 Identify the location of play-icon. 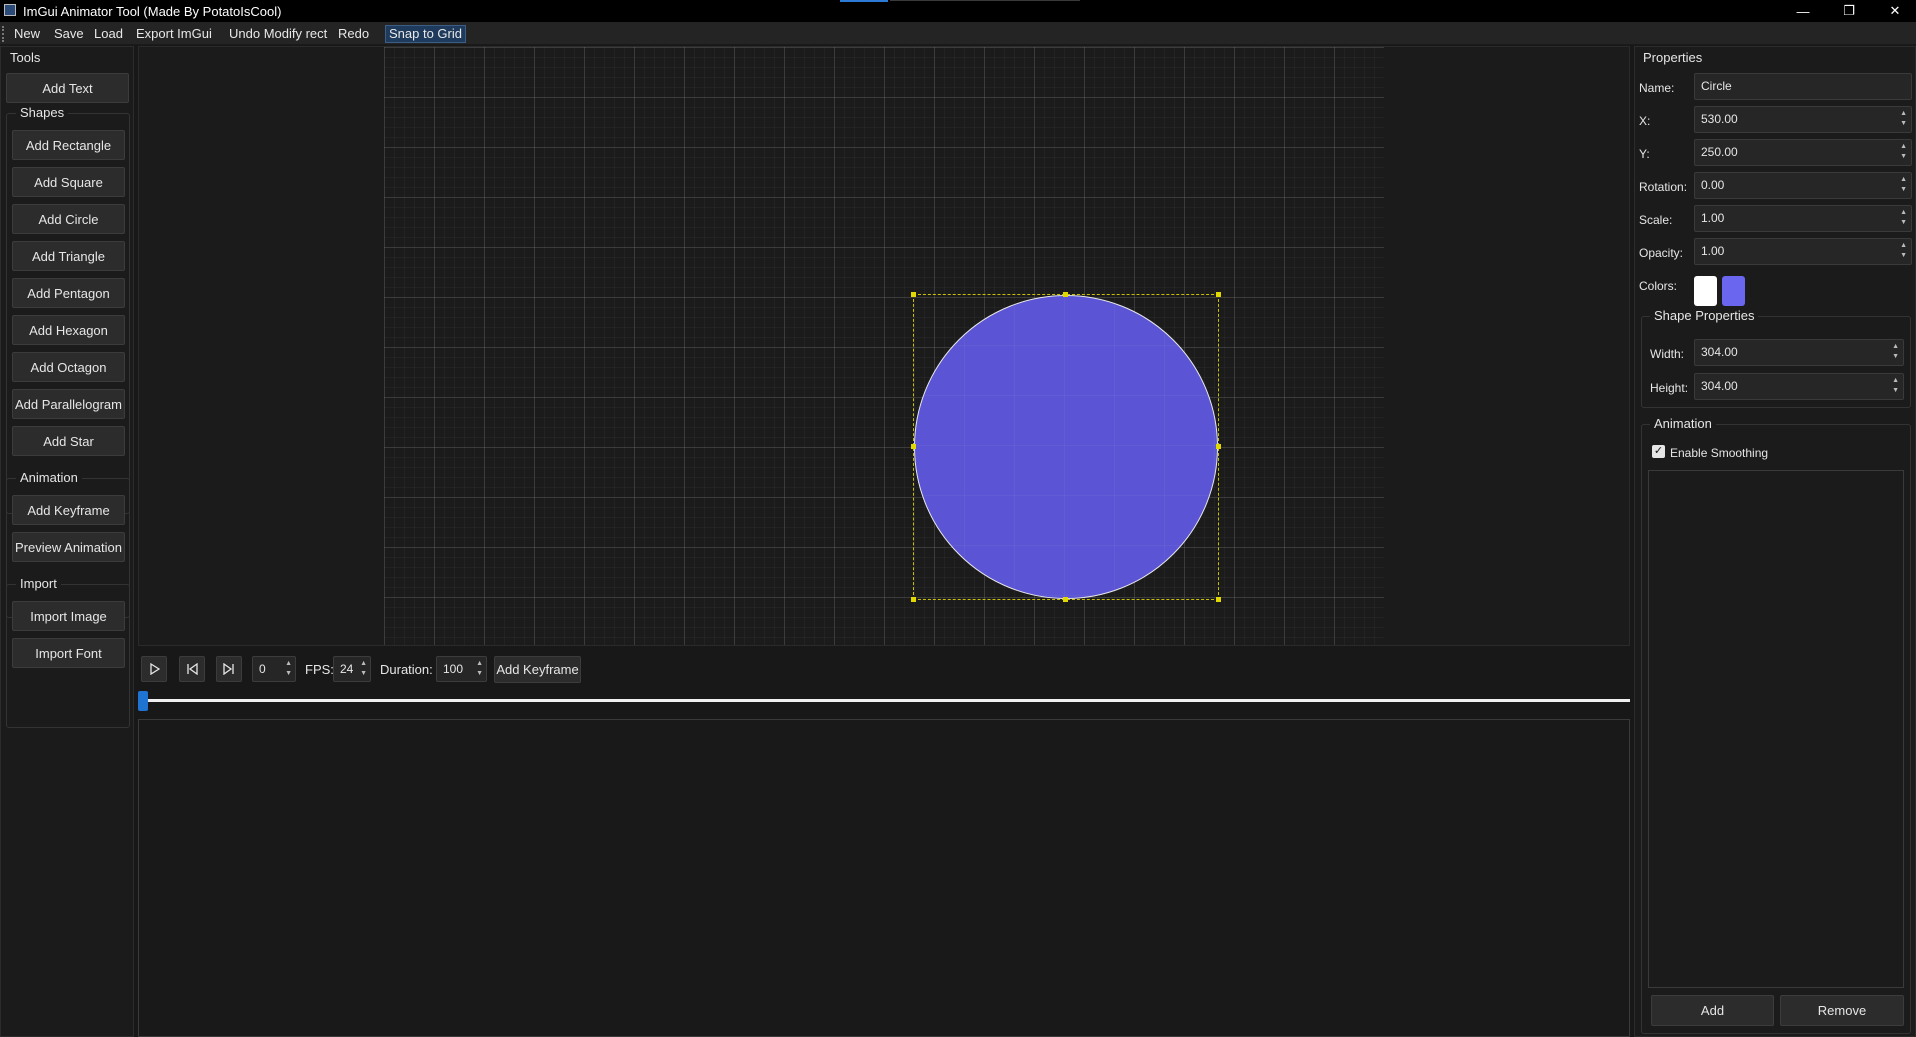
(155, 669).